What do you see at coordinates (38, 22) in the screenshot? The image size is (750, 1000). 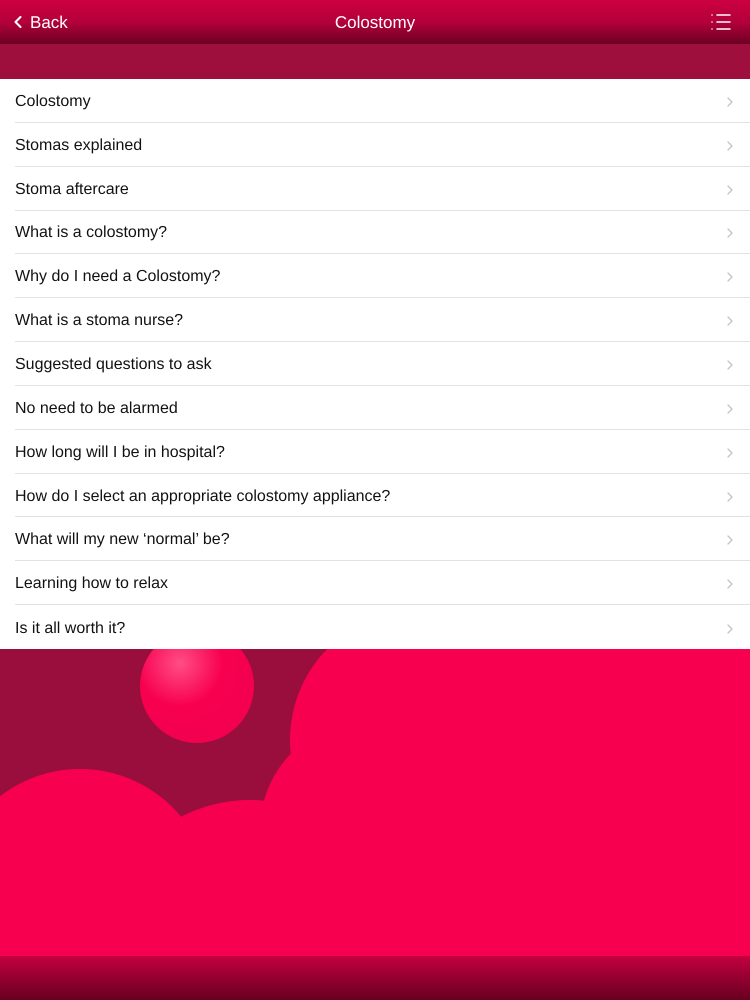 I see `back-button: Back` at bounding box center [38, 22].